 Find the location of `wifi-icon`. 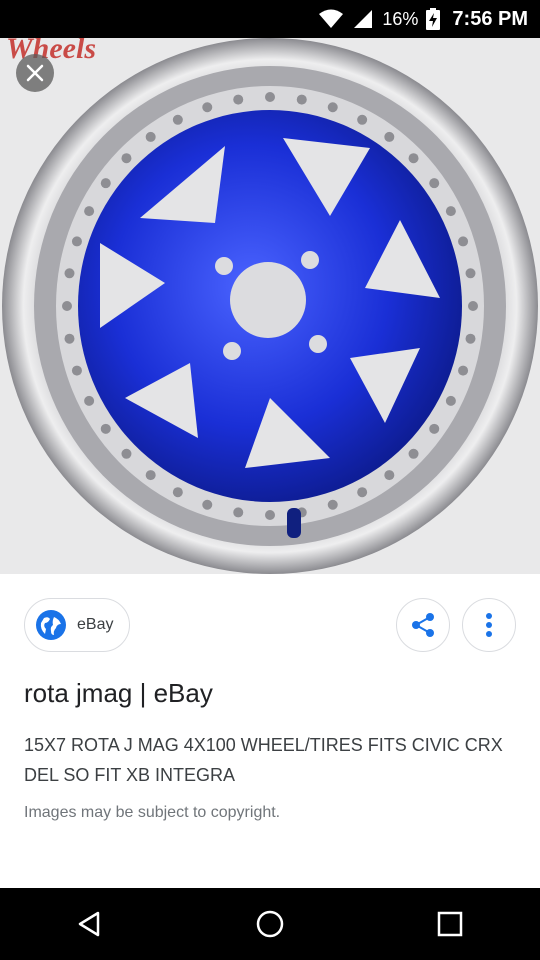

wifi-icon is located at coordinates (331, 18).